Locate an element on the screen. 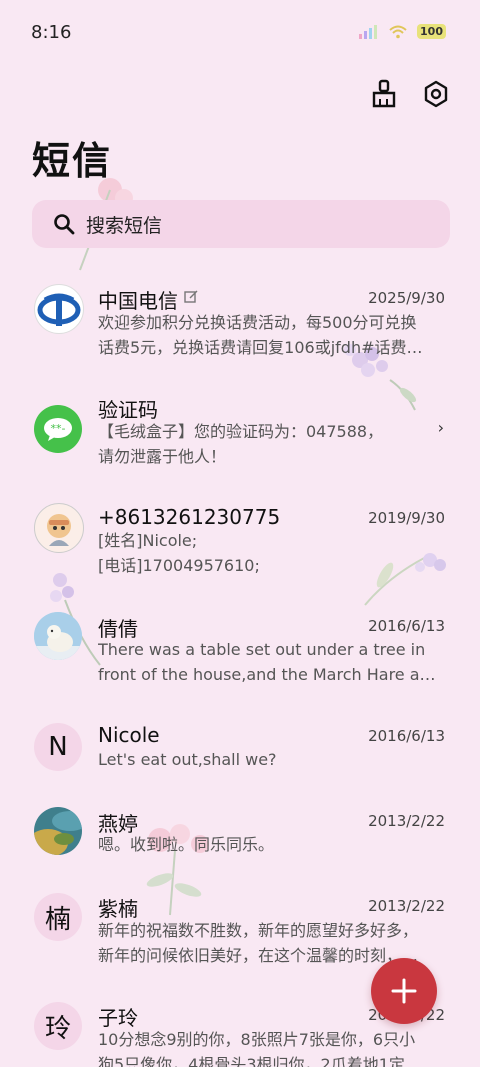  battery-icon: 100 is located at coordinates (431, 31).